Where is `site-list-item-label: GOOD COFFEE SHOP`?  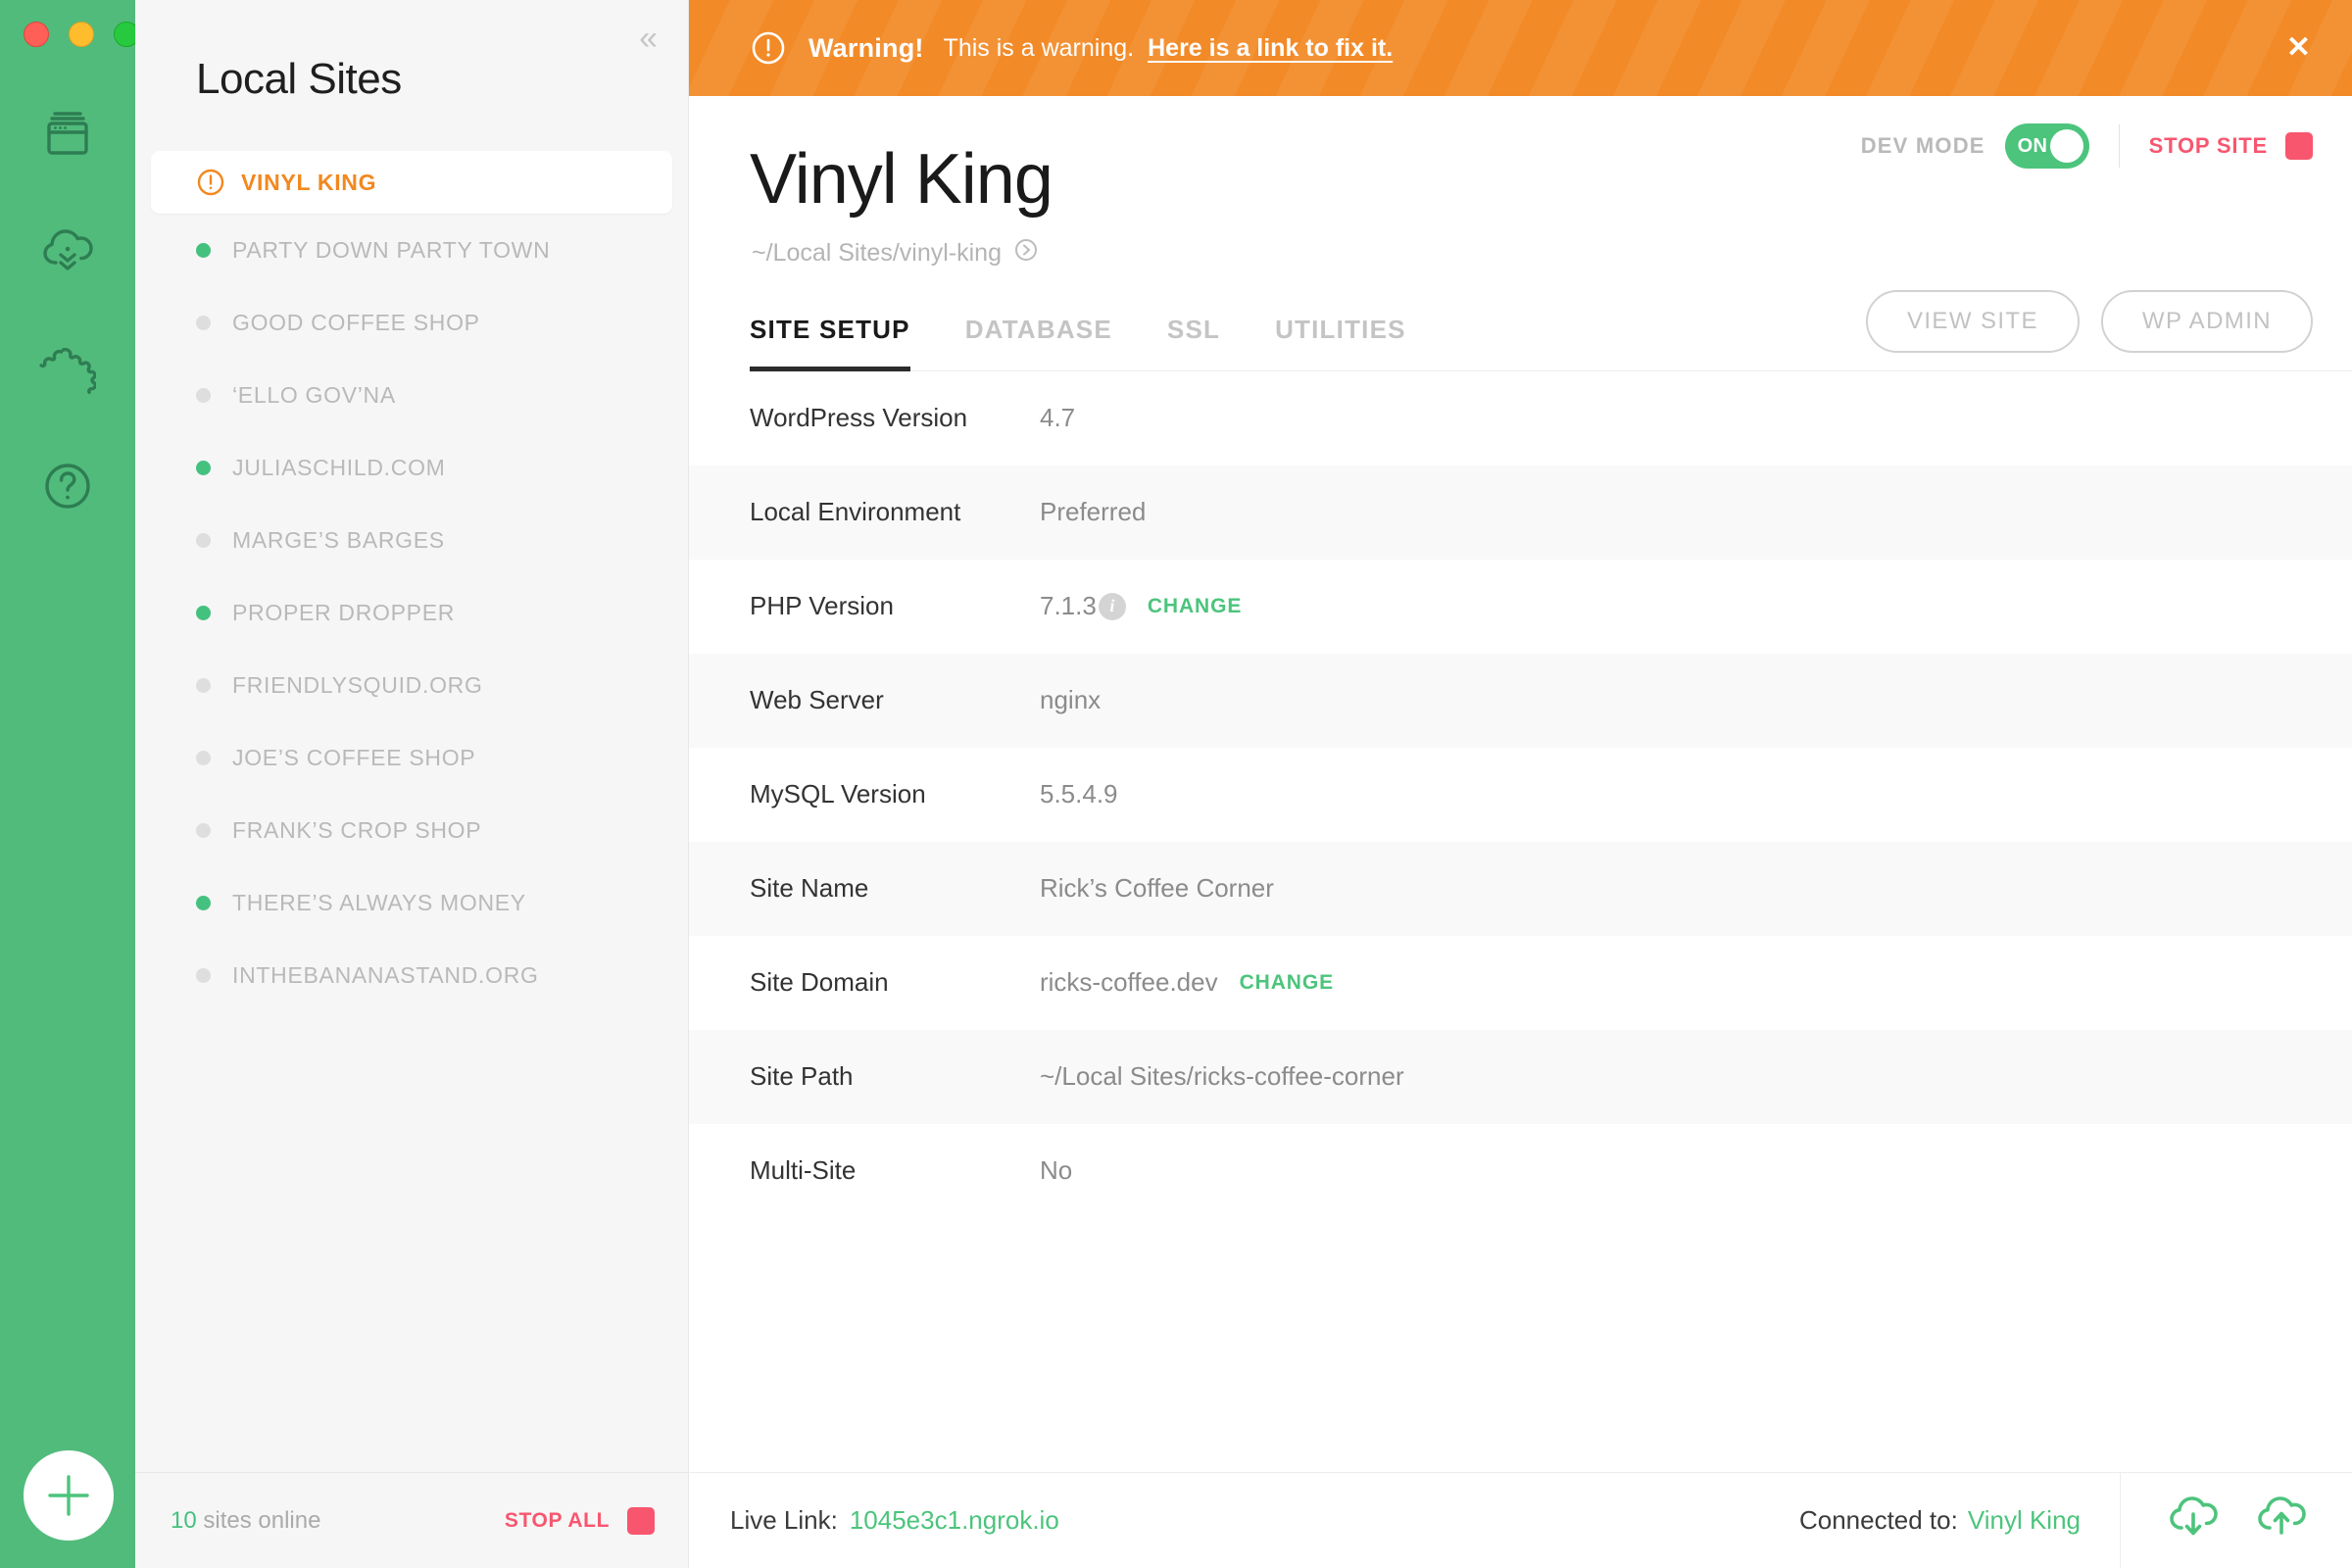 site-list-item-label: GOOD COFFEE SHOP is located at coordinates (356, 322).